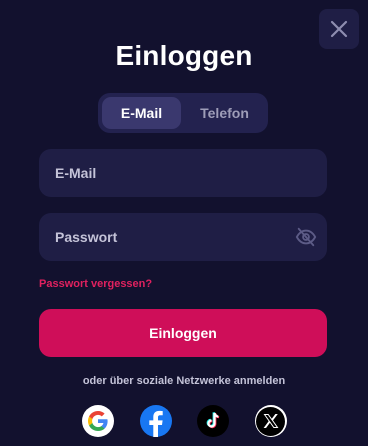  I want to click on tab-phone: Telefon, so click(224, 113).